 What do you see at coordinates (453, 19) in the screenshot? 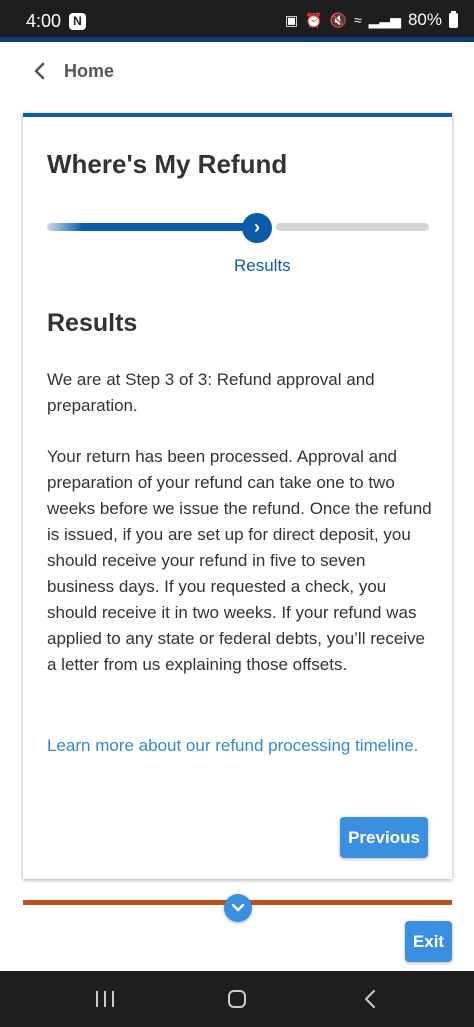
I see `battery-icon` at bounding box center [453, 19].